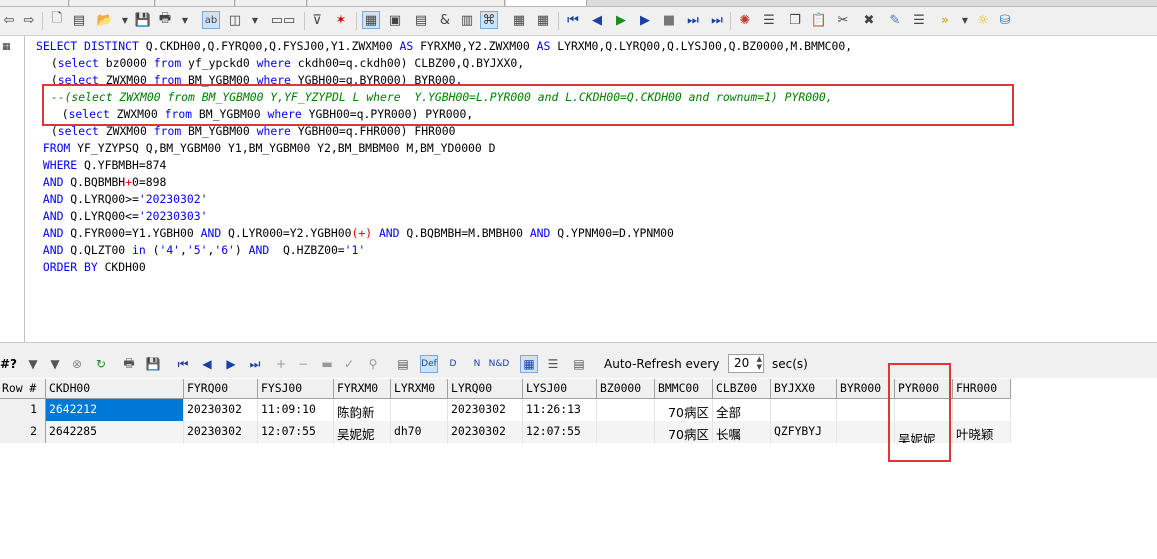 This screenshot has height=559, width=1157. I want to click on column-header: CKDH00, so click(115, 389).